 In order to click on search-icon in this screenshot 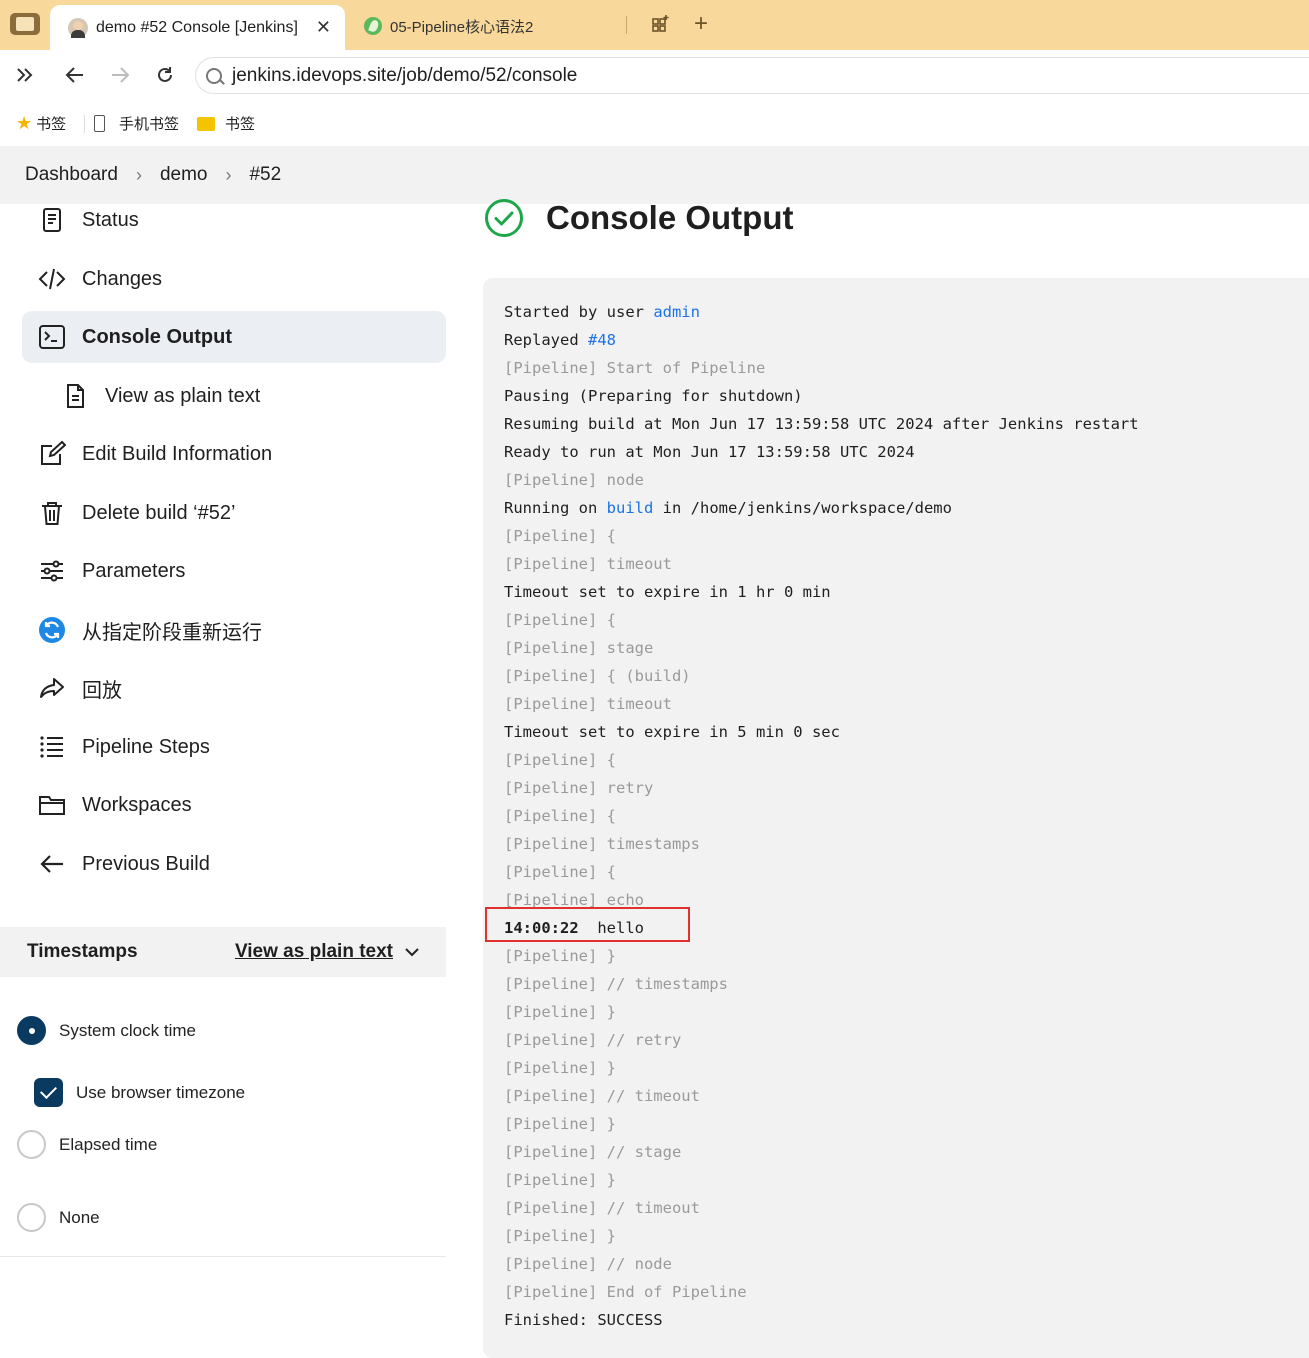, I will do `click(214, 75)`.